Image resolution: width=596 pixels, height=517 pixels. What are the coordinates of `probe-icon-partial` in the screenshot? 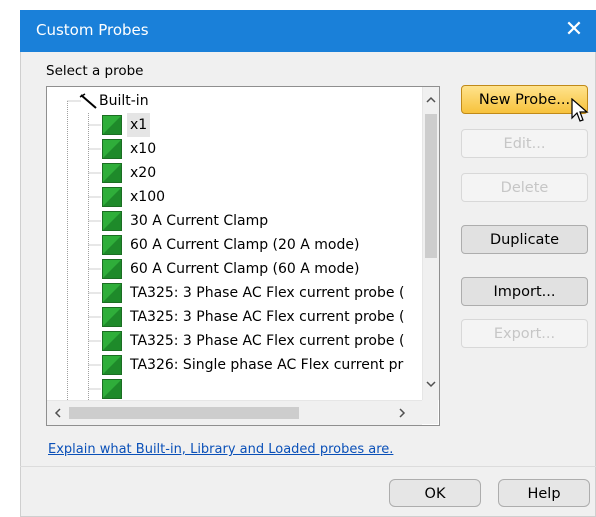 It's located at (112, 389).